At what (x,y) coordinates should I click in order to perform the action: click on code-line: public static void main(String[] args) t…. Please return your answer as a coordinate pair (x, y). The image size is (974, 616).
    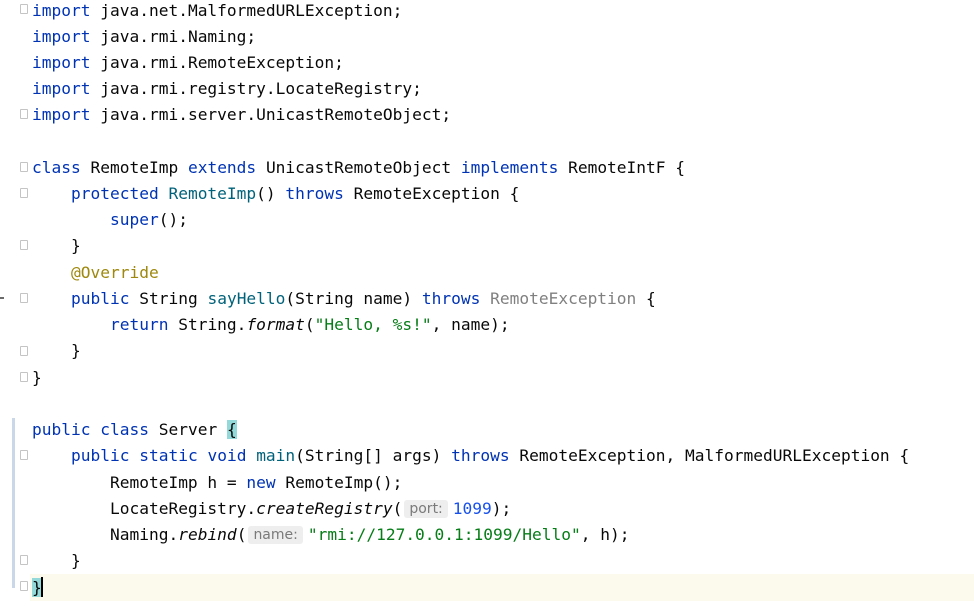
    Looking at the image, I should click on (470, 456).